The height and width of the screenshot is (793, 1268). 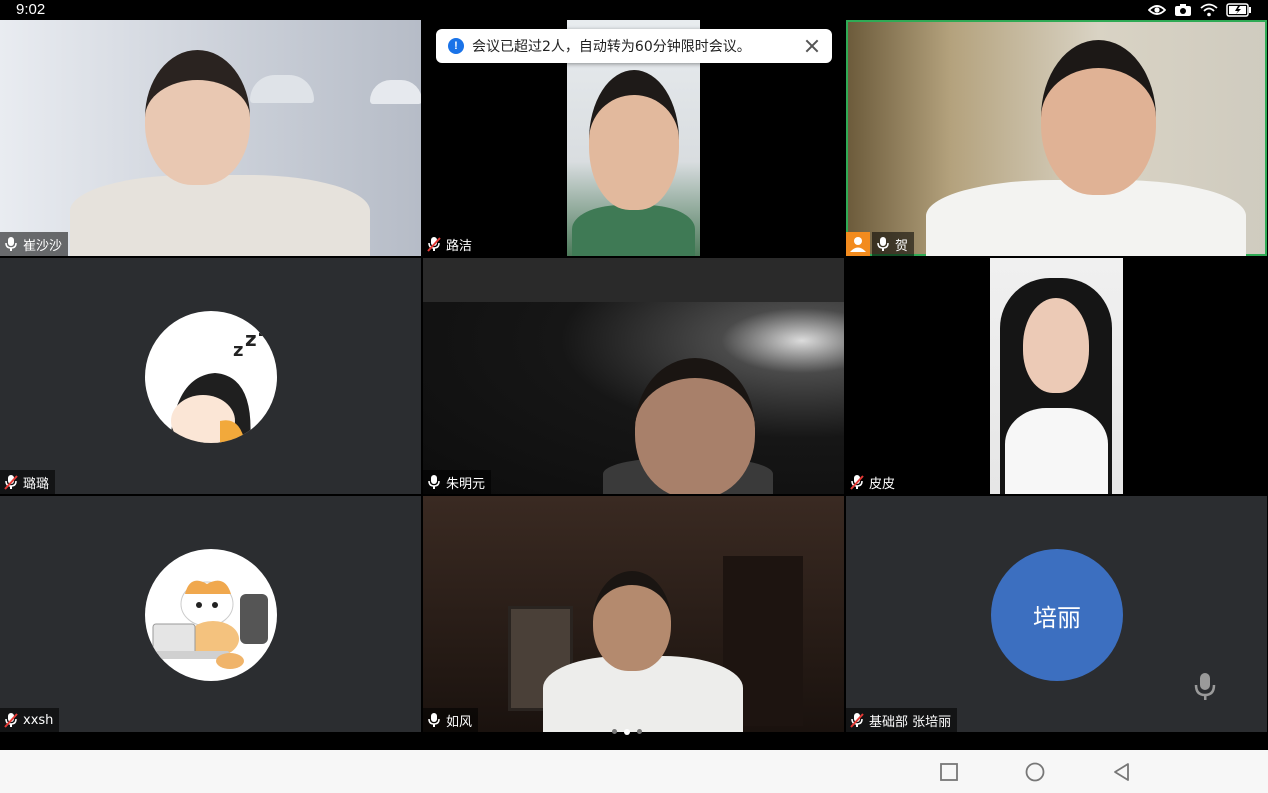 I want to click on page-indicator, so click(x=627, y=731).